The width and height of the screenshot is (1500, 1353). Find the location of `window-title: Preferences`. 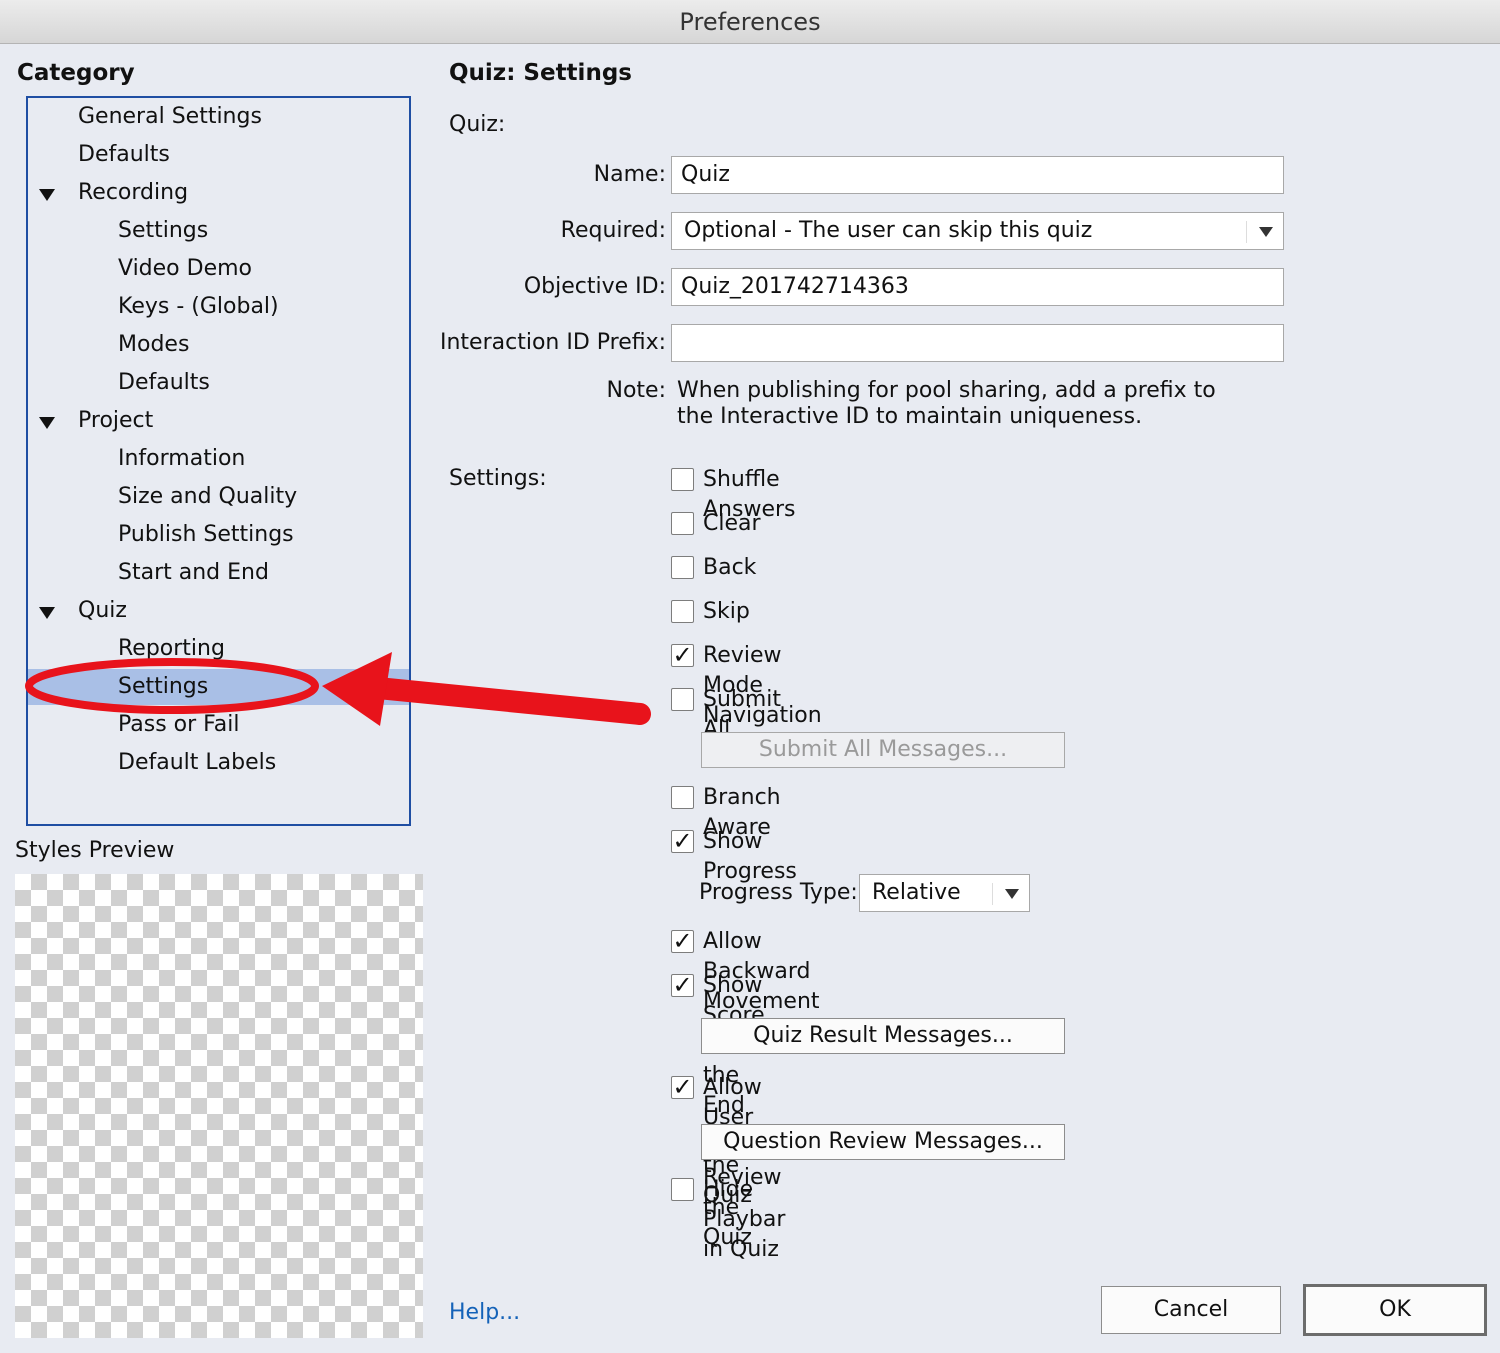

window-title: Preferences is located at coordinates (750, 22).